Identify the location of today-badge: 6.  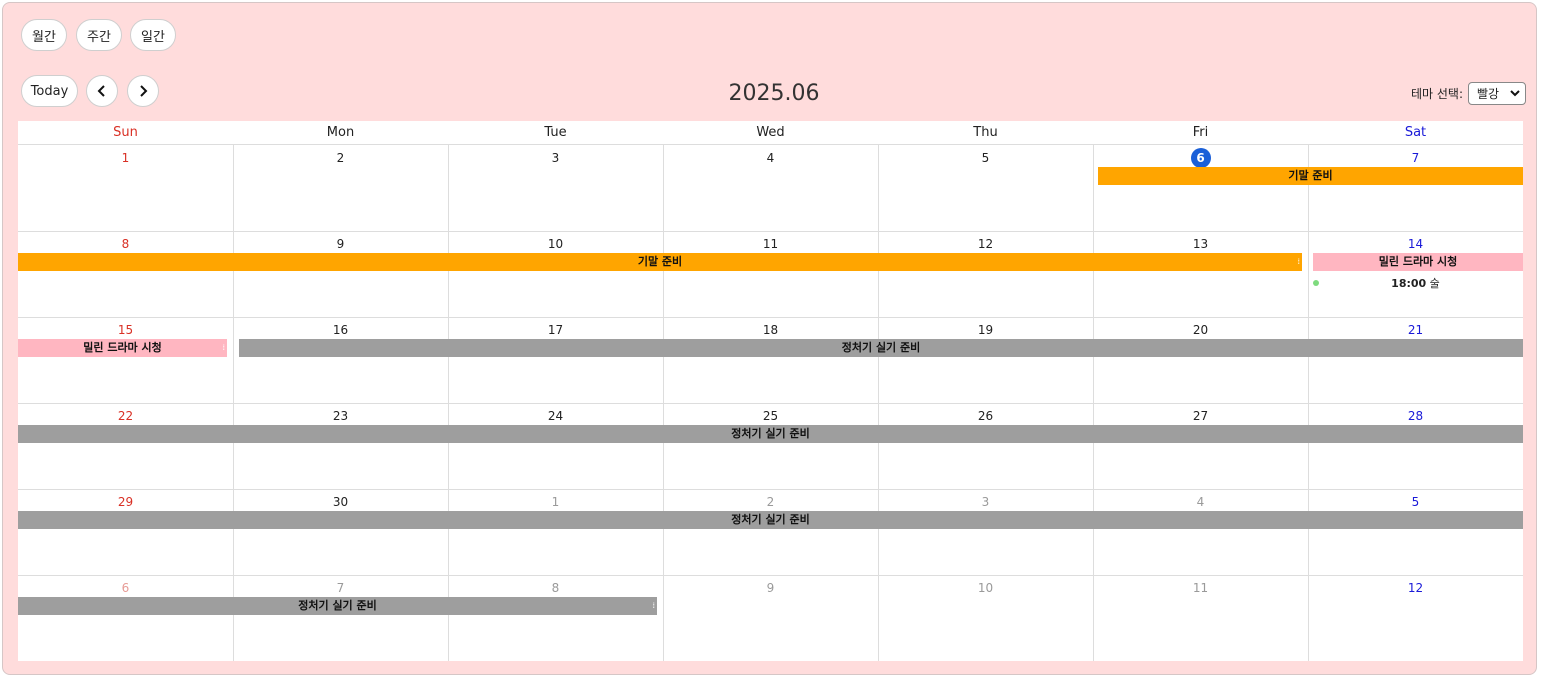
(1200, 158).